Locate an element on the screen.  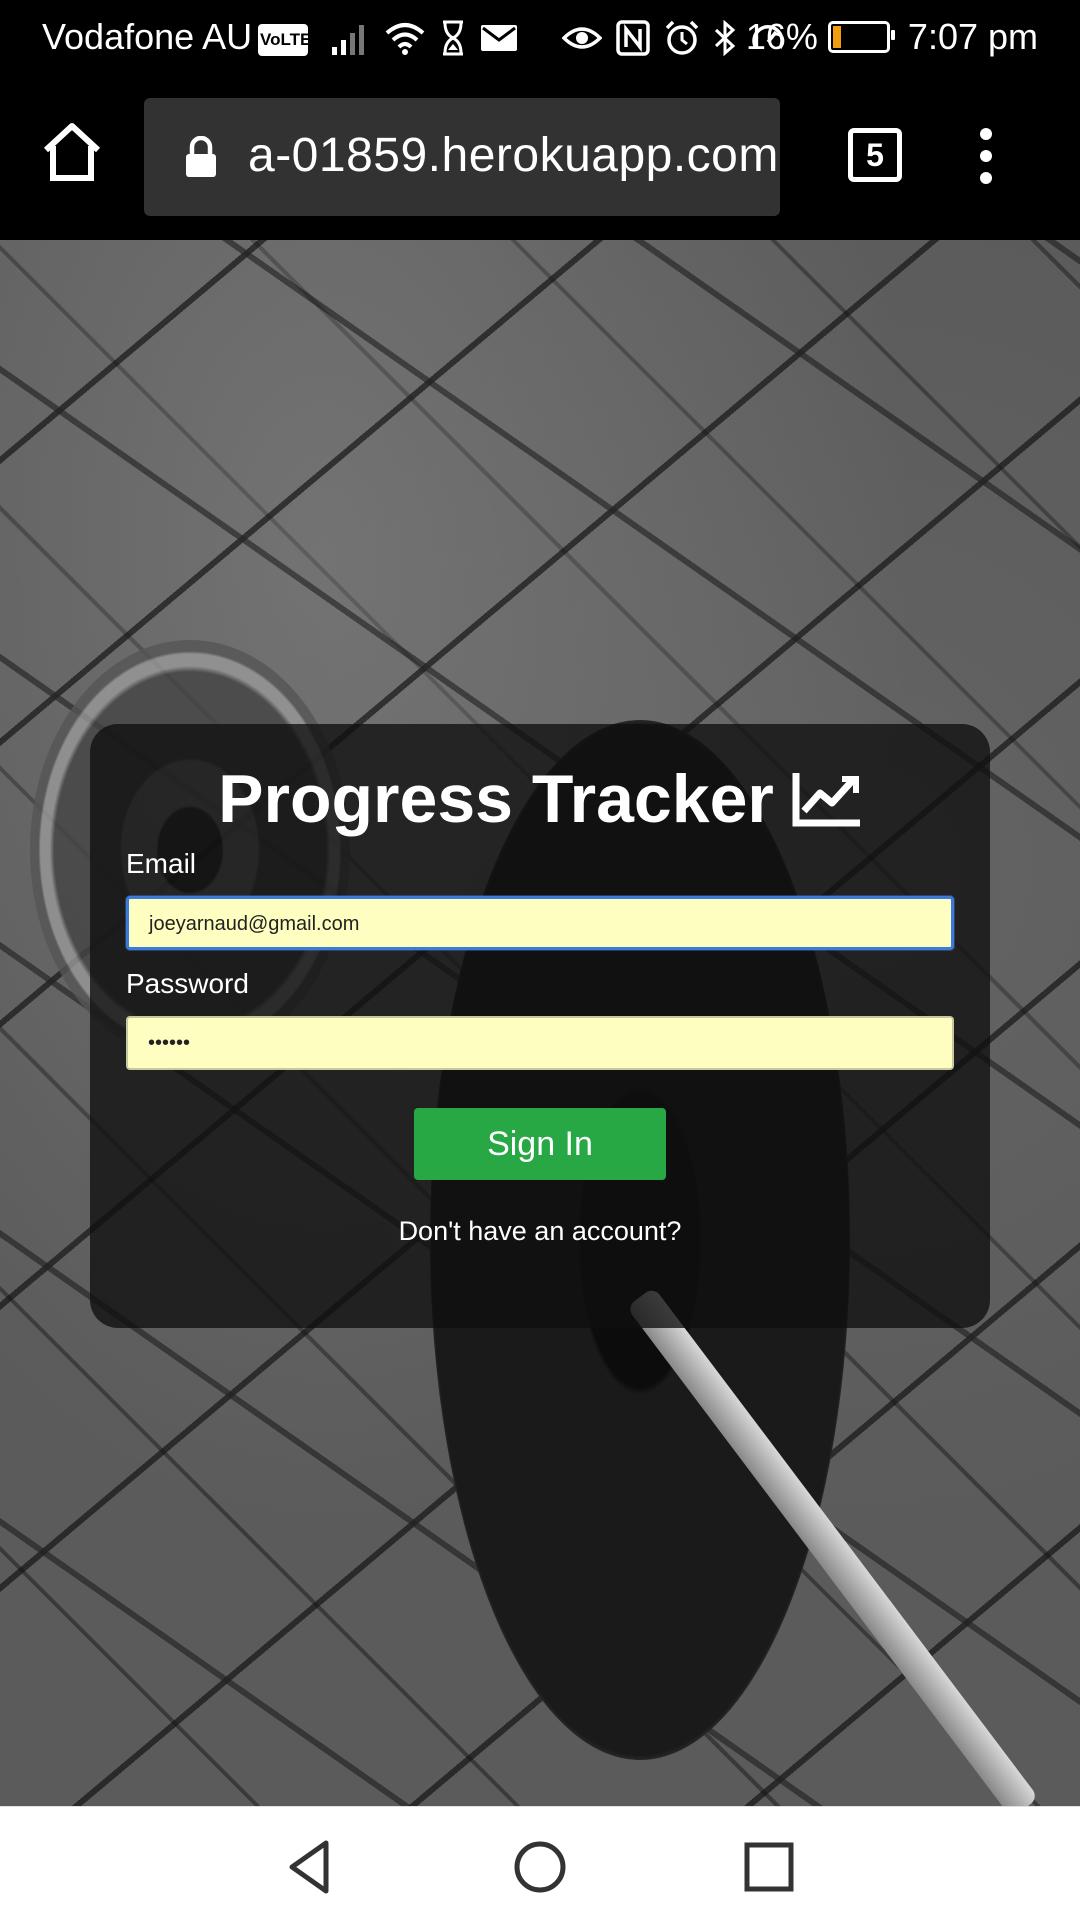
signal-icon is located at coordinates (348, 40).